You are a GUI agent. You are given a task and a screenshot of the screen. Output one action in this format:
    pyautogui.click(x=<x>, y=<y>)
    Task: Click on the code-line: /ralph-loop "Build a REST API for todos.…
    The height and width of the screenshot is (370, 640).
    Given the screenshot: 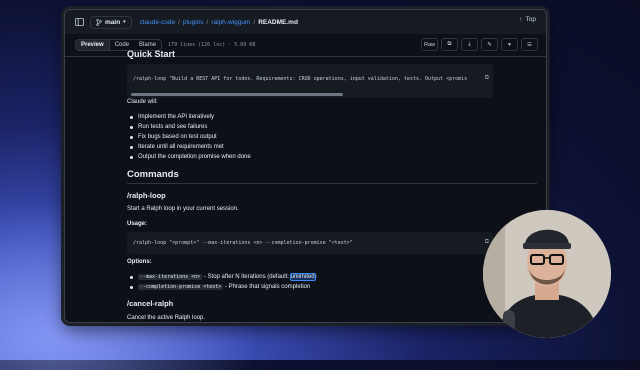 What is the action you would take?
    pyautogui.click(x=300, y=79)
    